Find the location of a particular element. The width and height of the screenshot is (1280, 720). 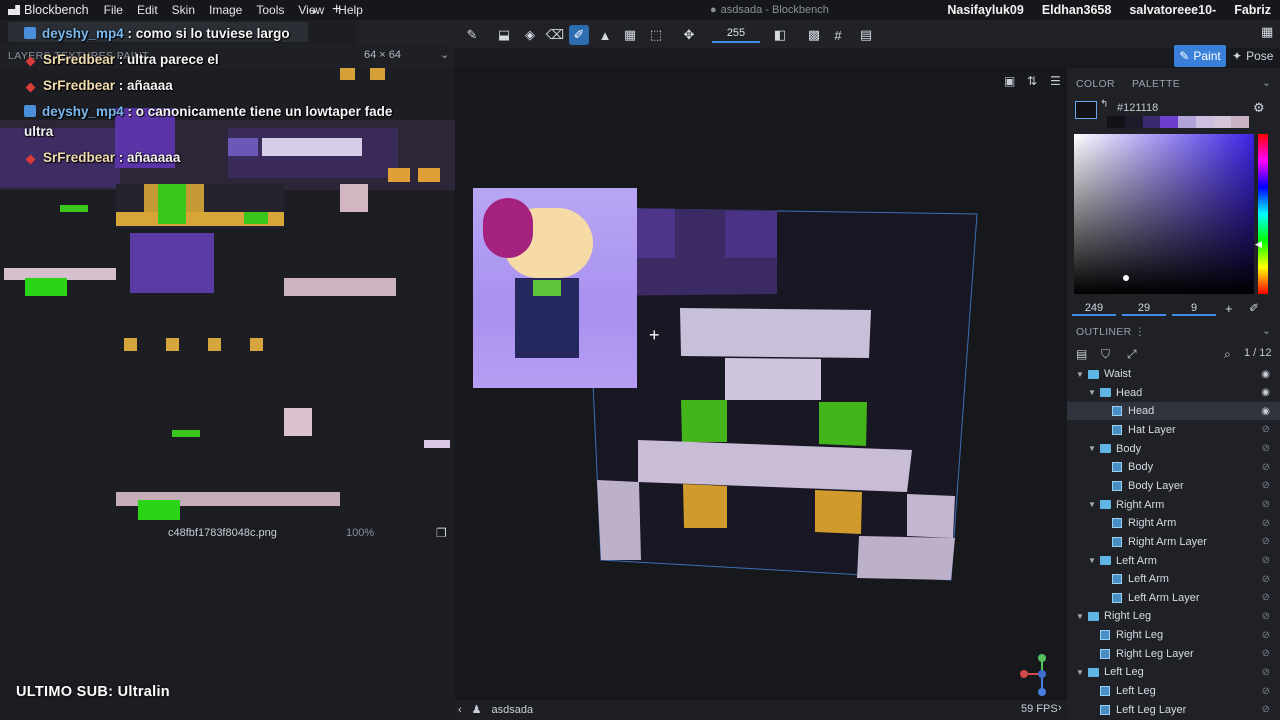

hue-slider is located at coordinates (1263, 214).